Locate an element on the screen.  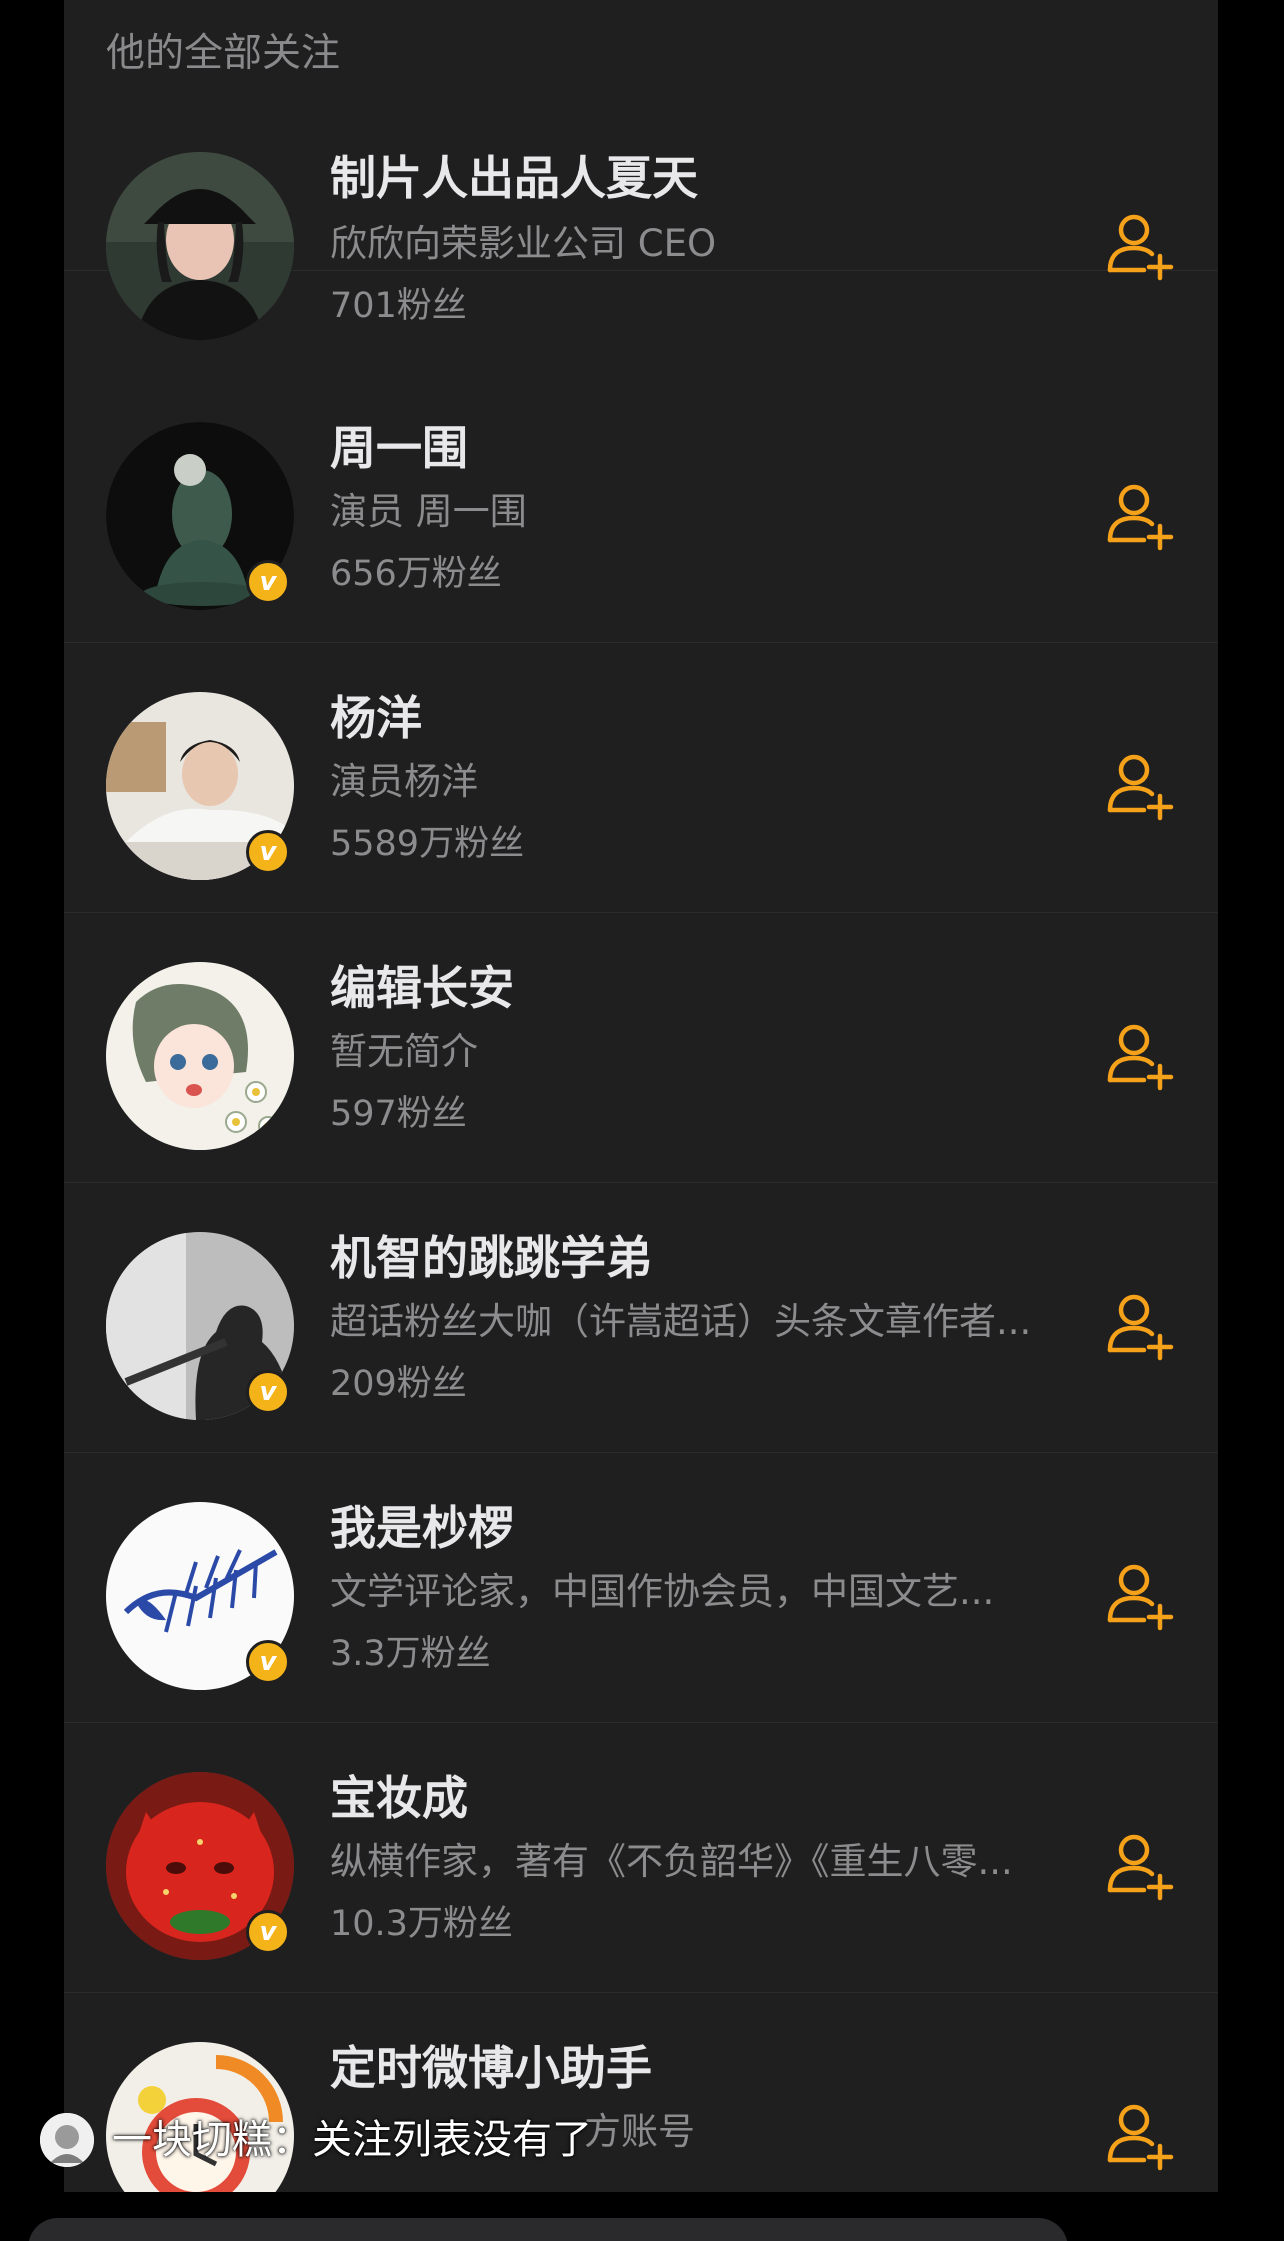
user-row-3: 编辑长安 暂无简介 597粉丝 is located at coordinates (641, 1047).